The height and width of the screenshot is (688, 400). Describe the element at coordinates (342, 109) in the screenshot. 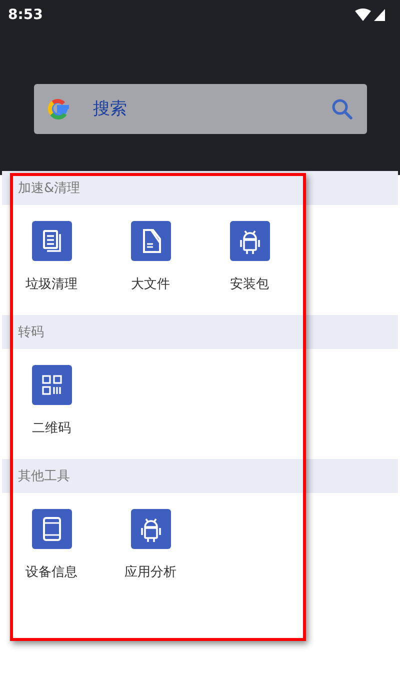

I see `search-icon` at that location.